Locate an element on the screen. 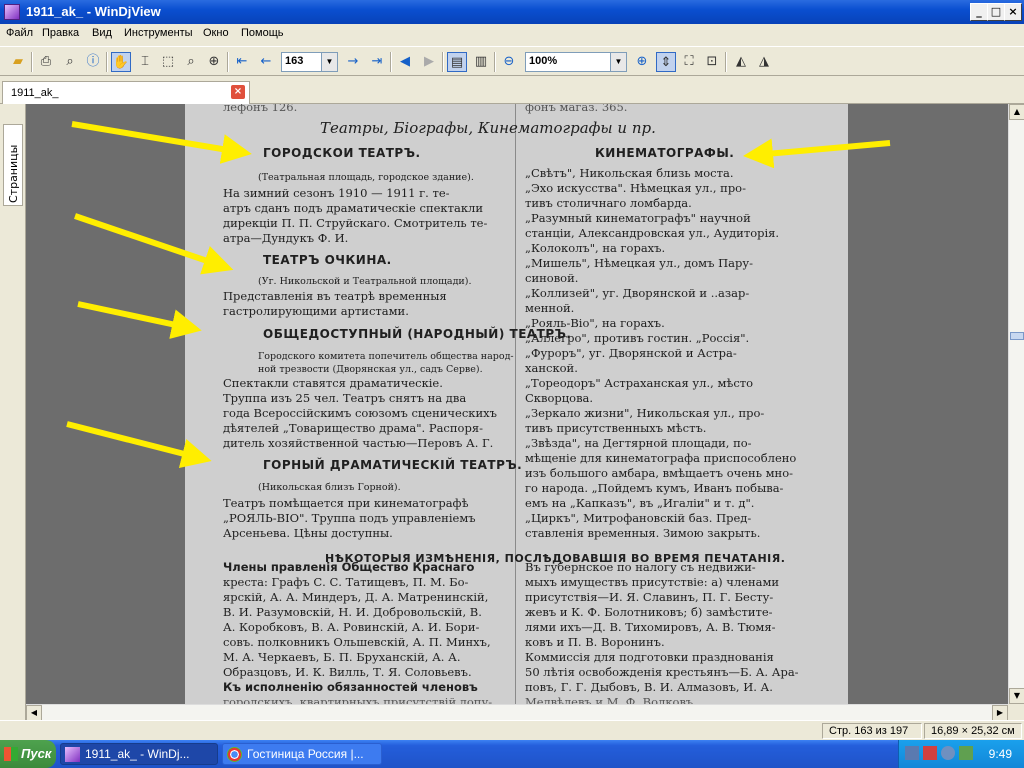 Image resolution: width=1024 pixels, height=768 pixels. menu-tools: Инструменты is located at coordinates (158, 33).